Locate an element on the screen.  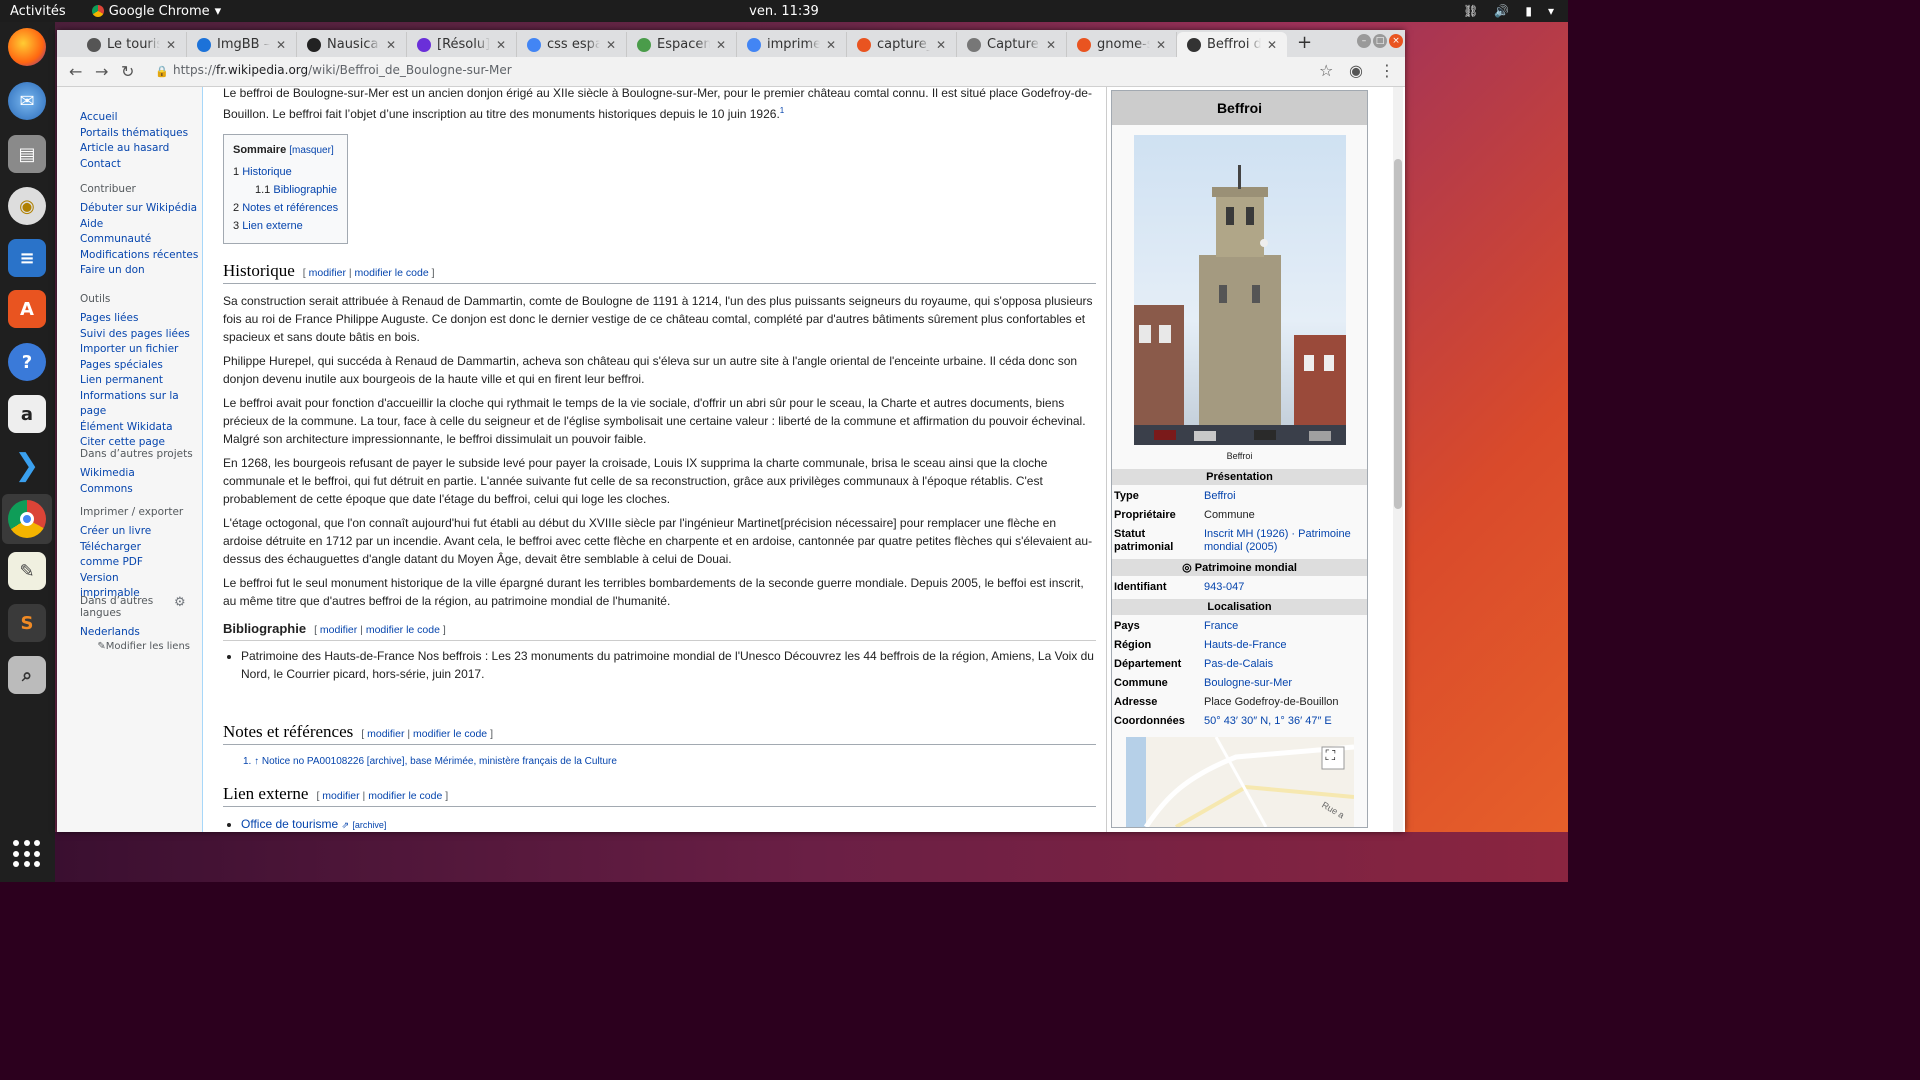
sidebar-link: Portails thématiques is located at coordinates (134, 134).